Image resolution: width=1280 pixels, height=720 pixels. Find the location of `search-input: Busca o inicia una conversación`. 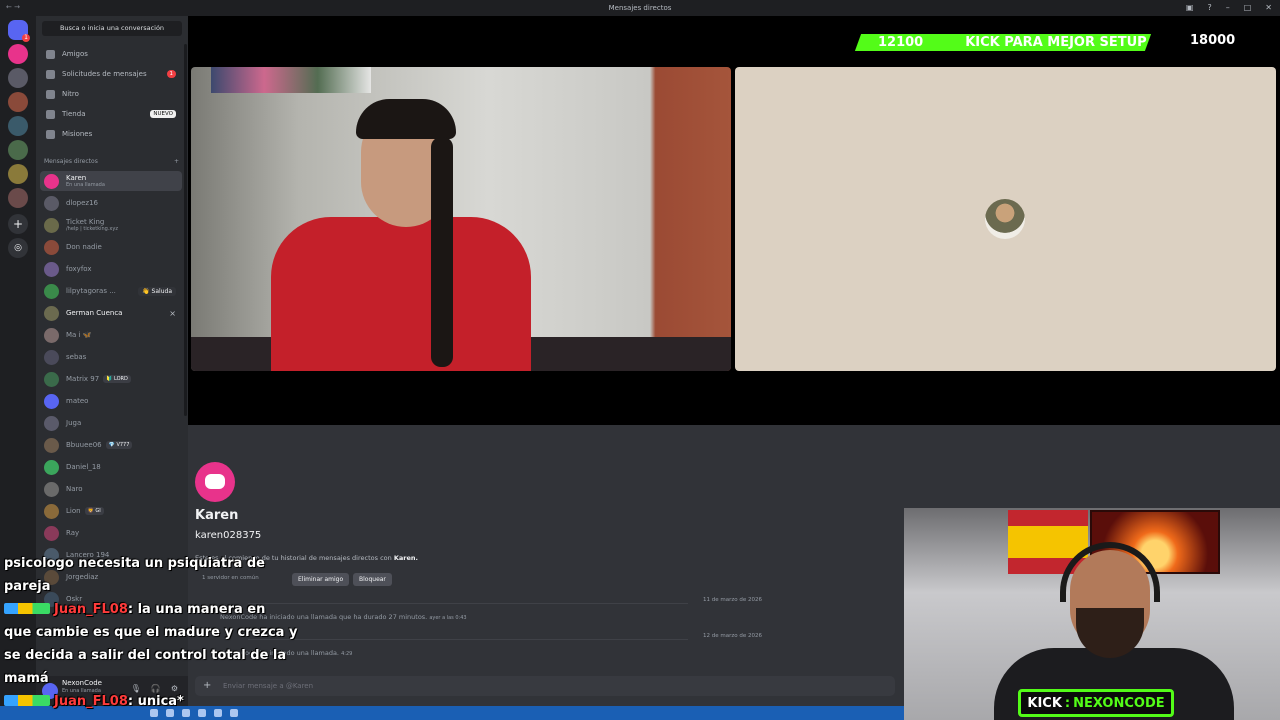

search-input: Busca o inicia una conversación is located at coordinates (112, 28).